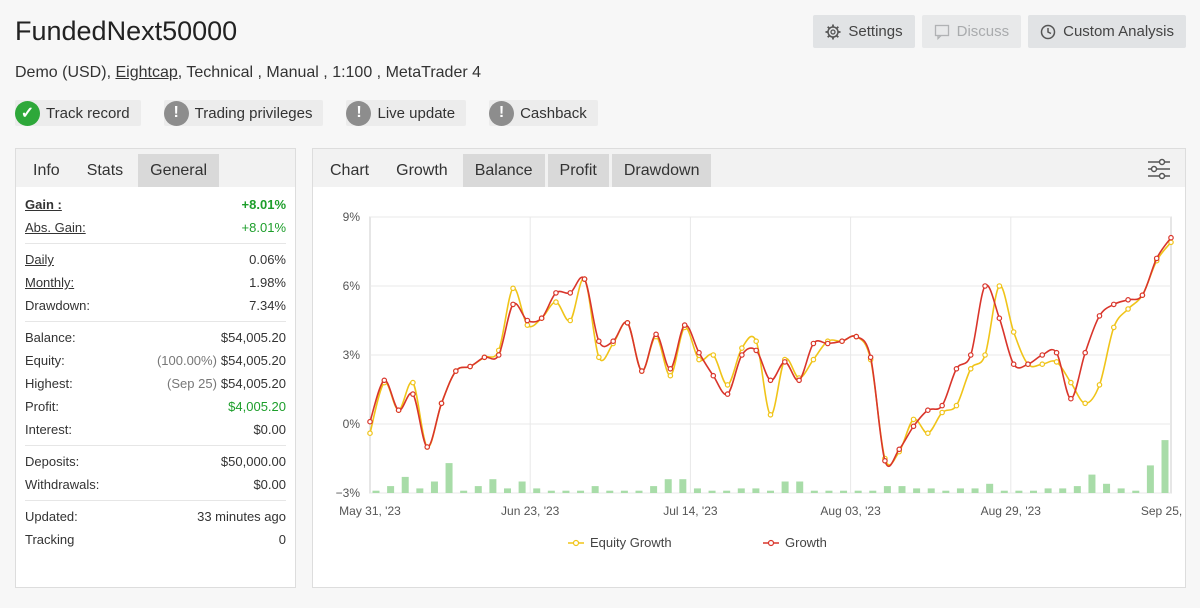  I want to click on gain-label: Gain :, so click(43, 204).